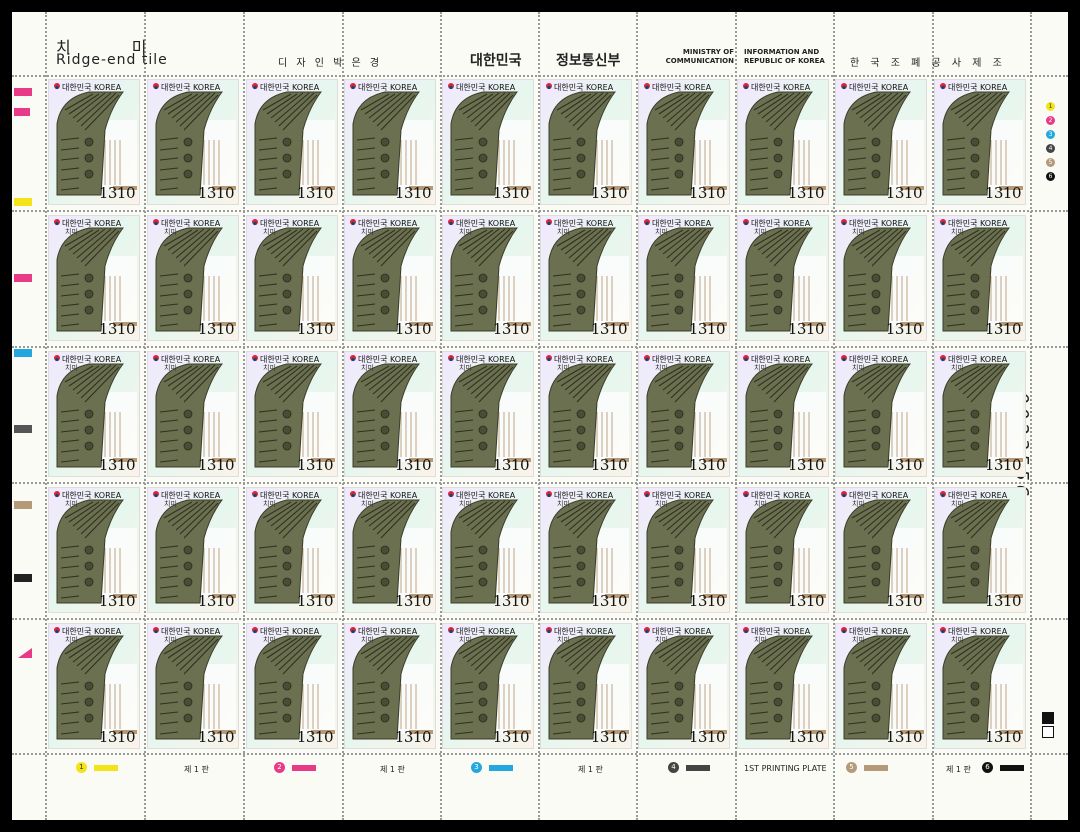 The width and height of the screenshot is (1080, 832). What do you see at coordinates (1050, 134) in the screenshot?
I see `color-circle-3: 3` at bounding box center [1050, 134].